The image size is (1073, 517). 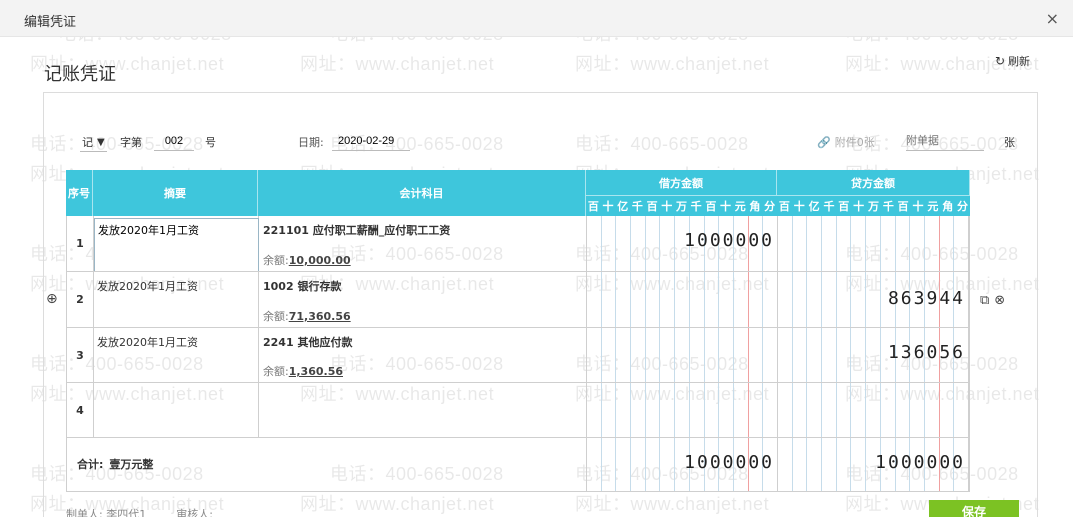 I want to click on add-row-icon: ⊕, so click(x=52, y=299).